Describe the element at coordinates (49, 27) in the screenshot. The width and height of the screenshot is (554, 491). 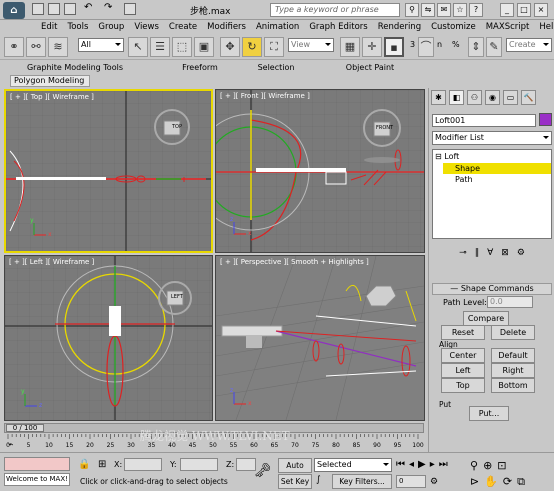
I see `menu-edit: Edit` at that location.